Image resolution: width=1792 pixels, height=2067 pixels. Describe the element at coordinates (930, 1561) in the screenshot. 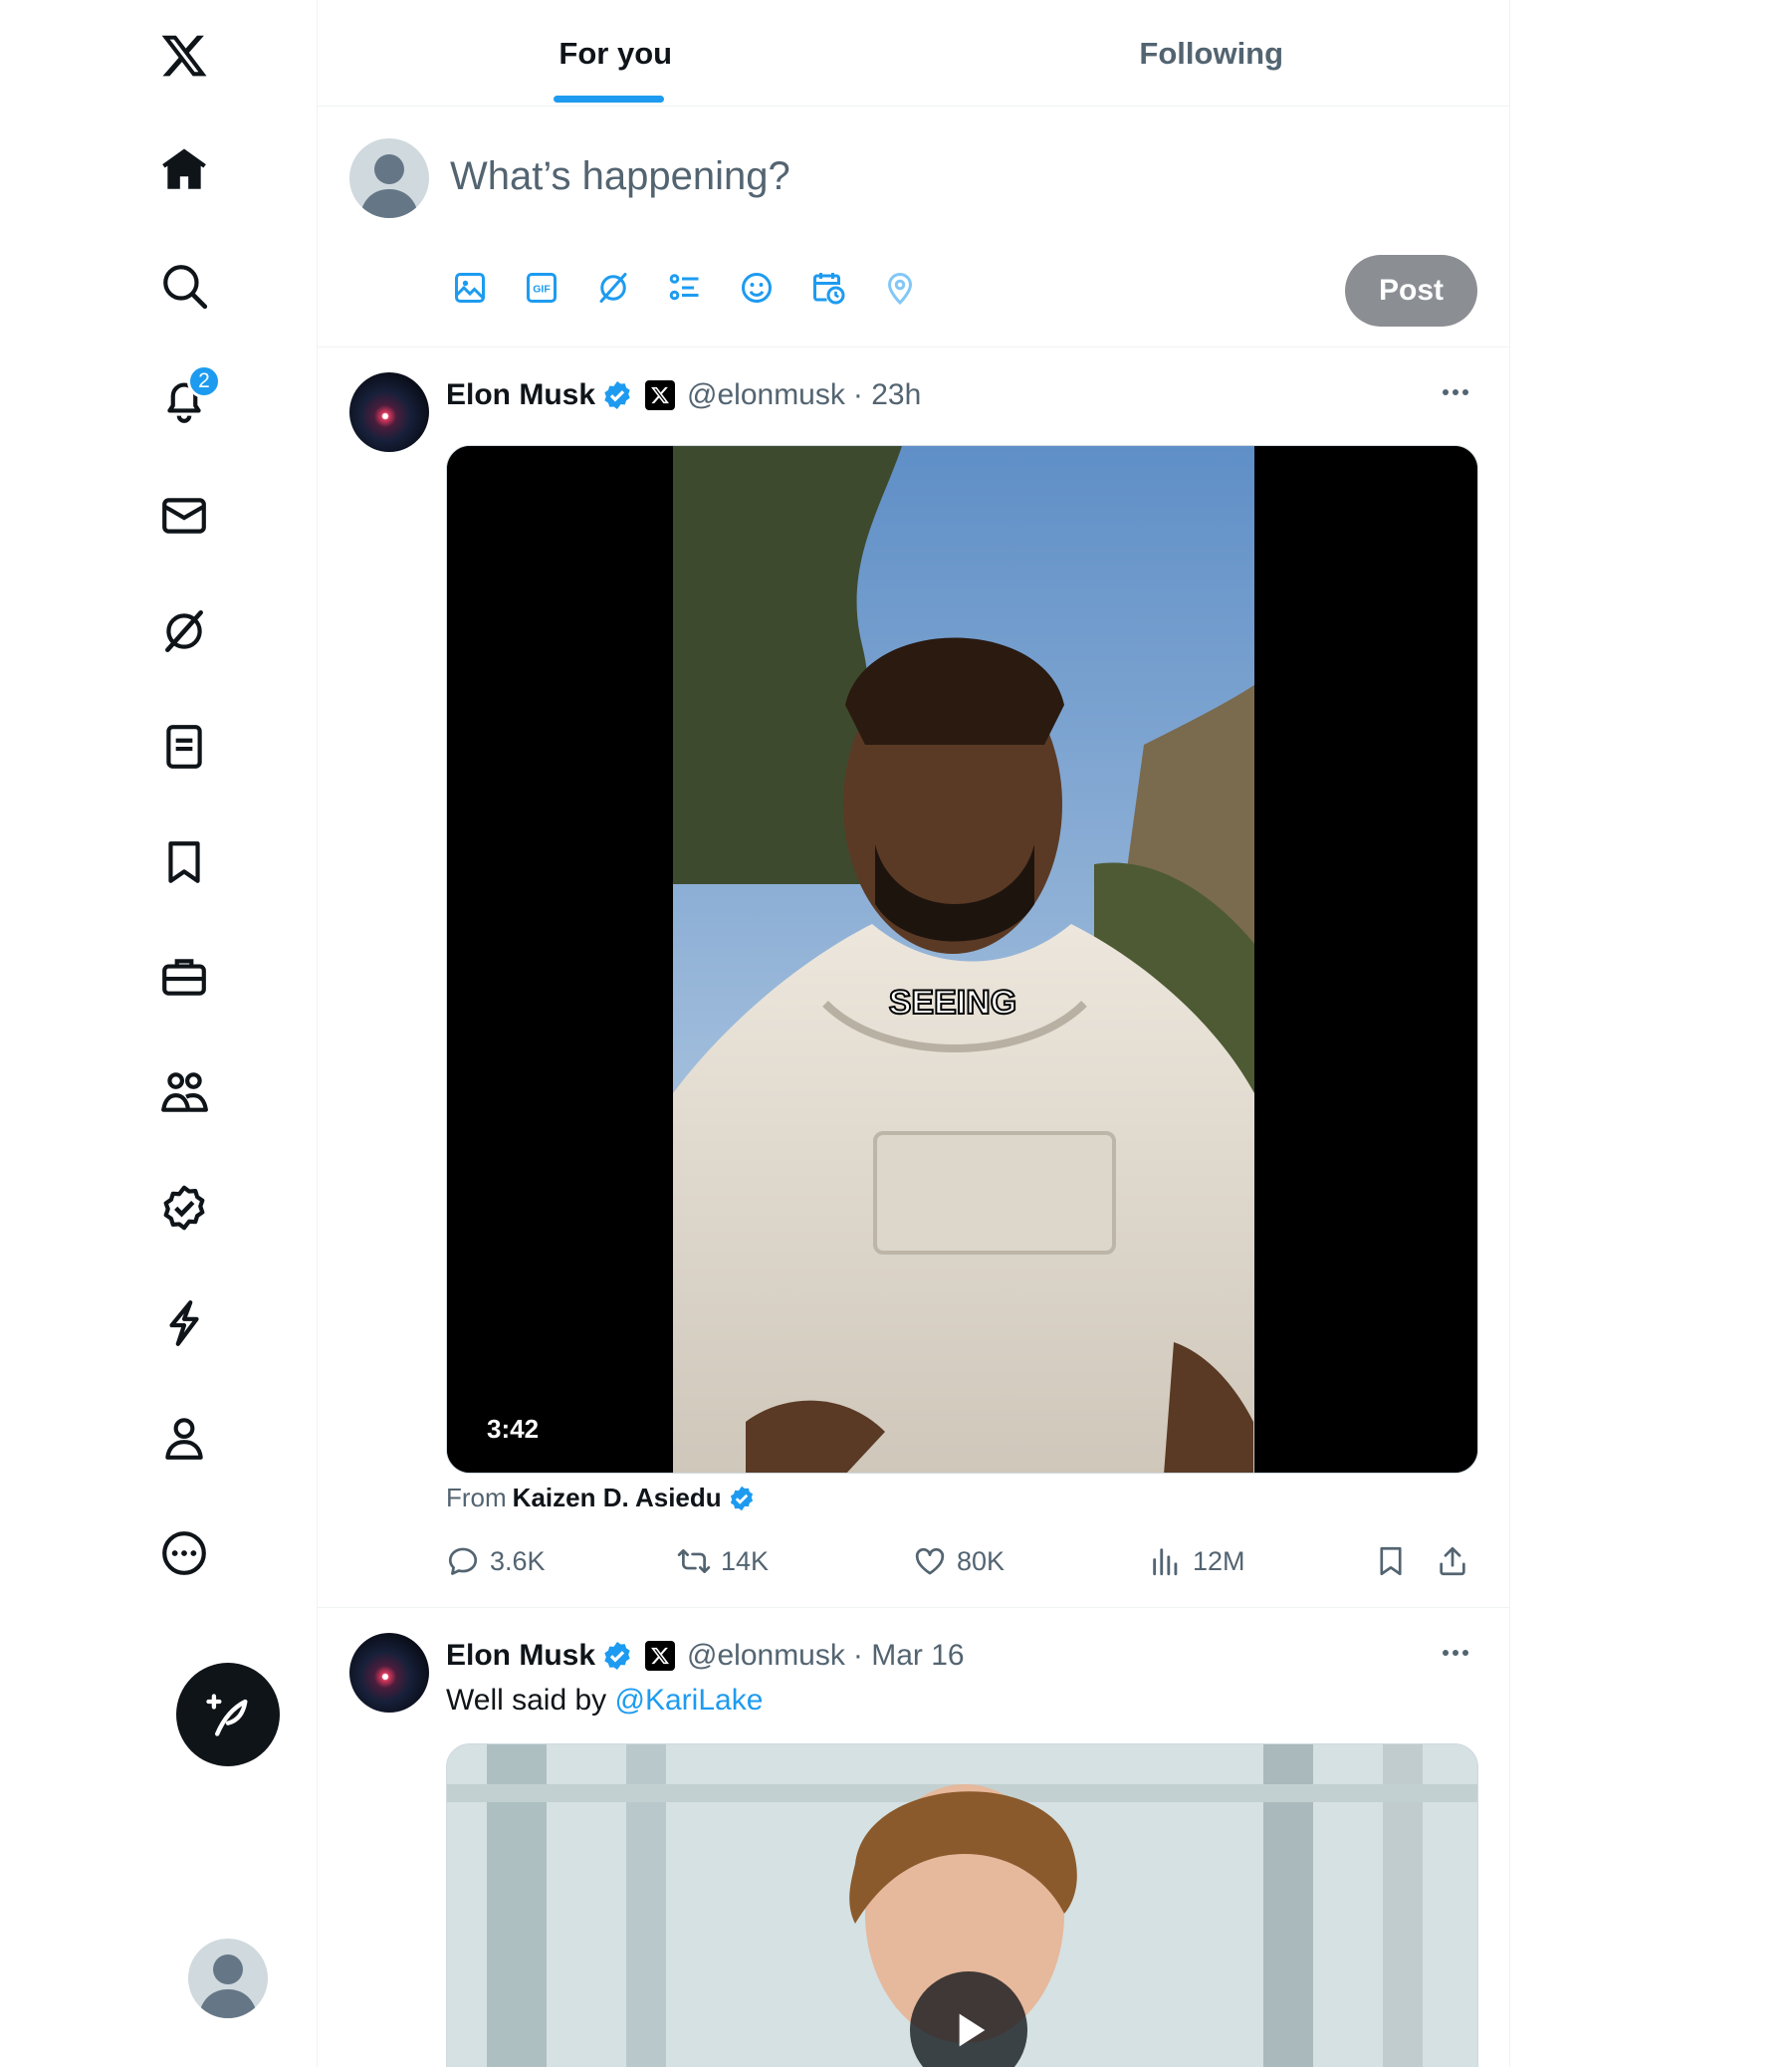

I see `heart-icon` at that location.